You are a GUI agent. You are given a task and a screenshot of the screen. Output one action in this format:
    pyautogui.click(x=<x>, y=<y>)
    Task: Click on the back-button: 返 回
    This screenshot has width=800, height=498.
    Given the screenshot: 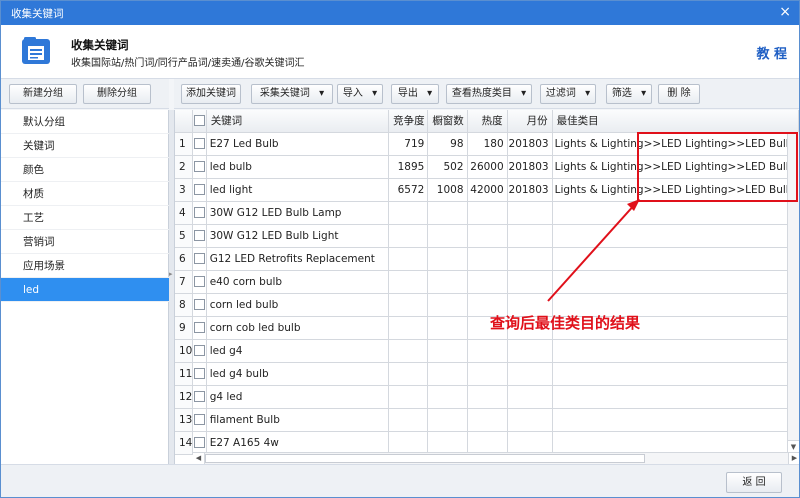 What is the action you would take?
    pyautogui.click(x=754, y=482)
    